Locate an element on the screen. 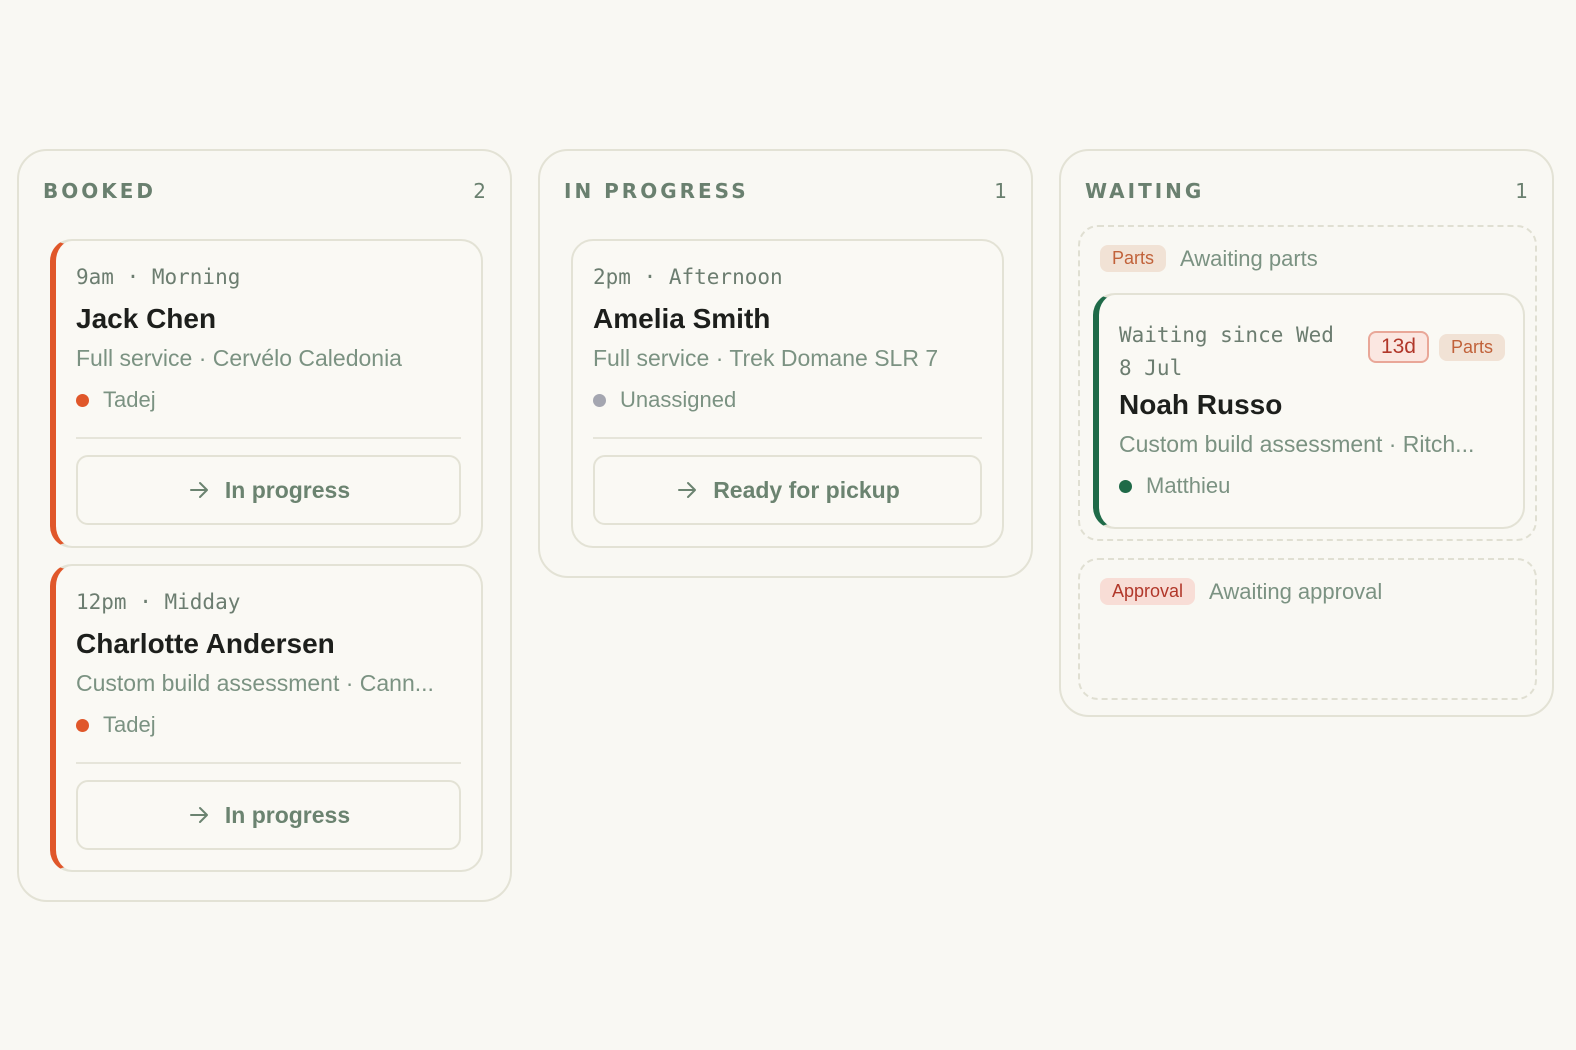 This screenshot has height=1050, width=1576. group-header: Approval Awaiting approval is located at coordinates (1241, 591).